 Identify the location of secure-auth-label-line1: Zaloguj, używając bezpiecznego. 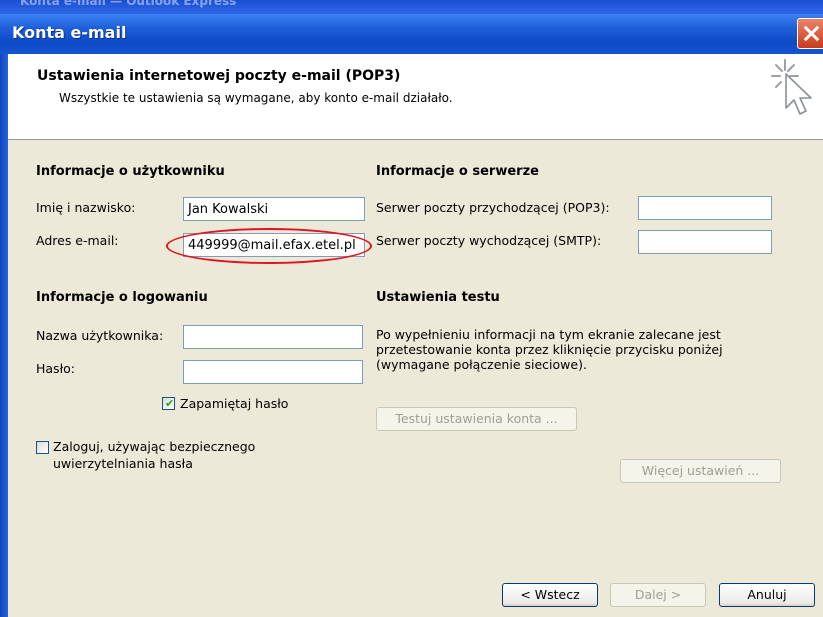
(154, 446).